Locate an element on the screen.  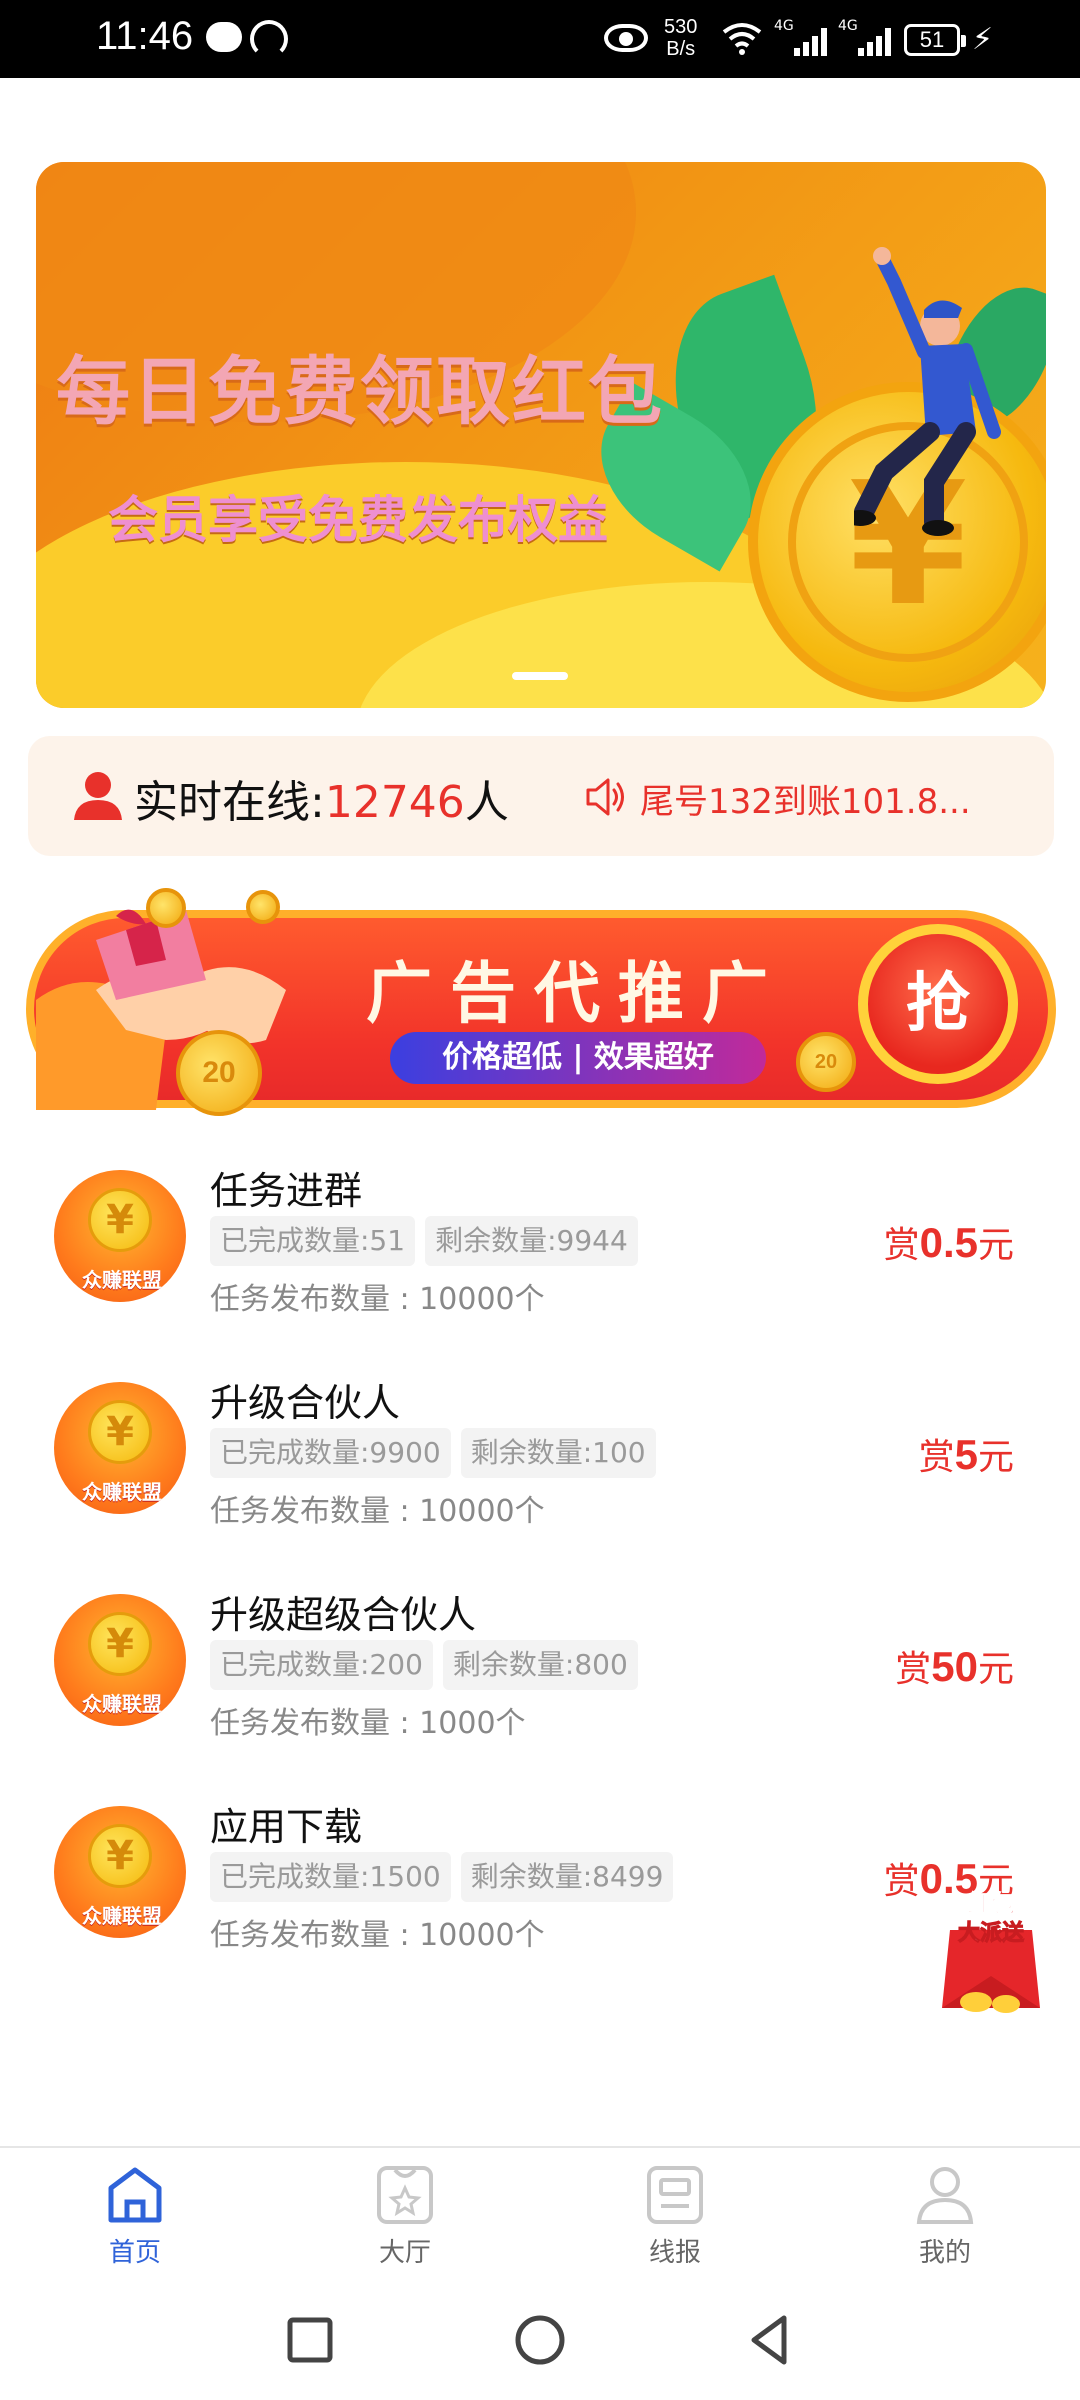
reward-value: 0.5 is located at coordinates (948, 1242).